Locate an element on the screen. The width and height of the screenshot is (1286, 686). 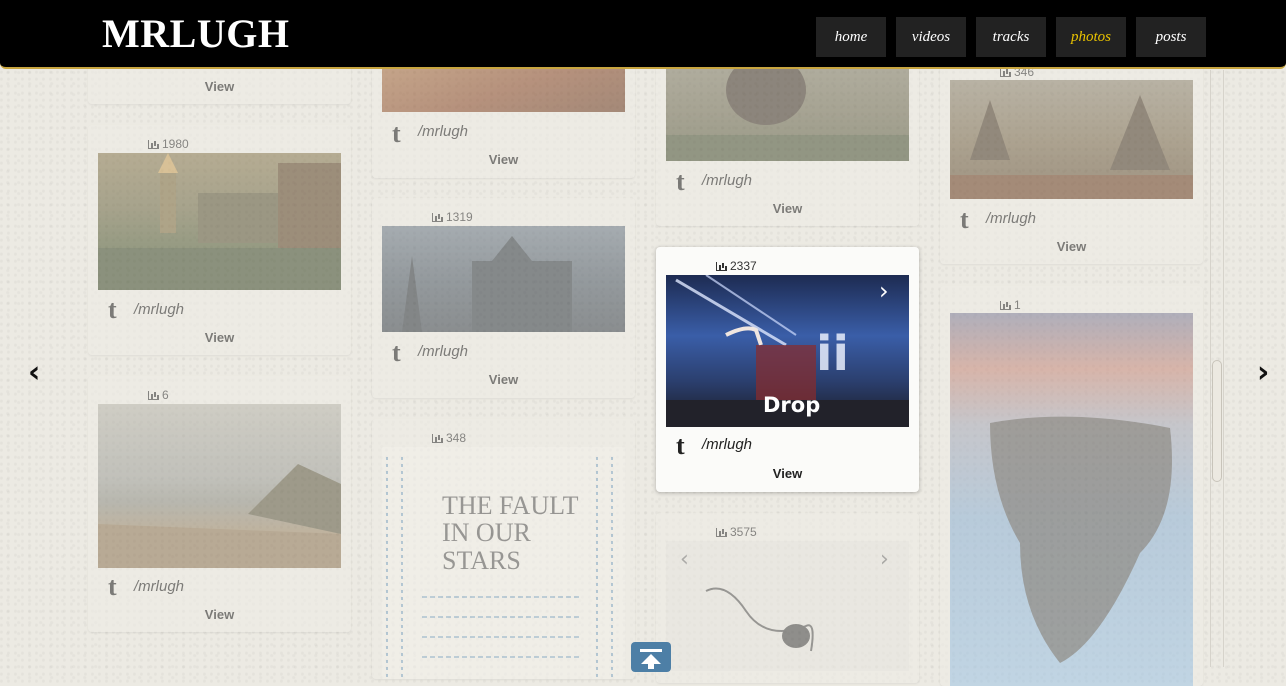
dark-city-image is located at coordinates (487, 284).